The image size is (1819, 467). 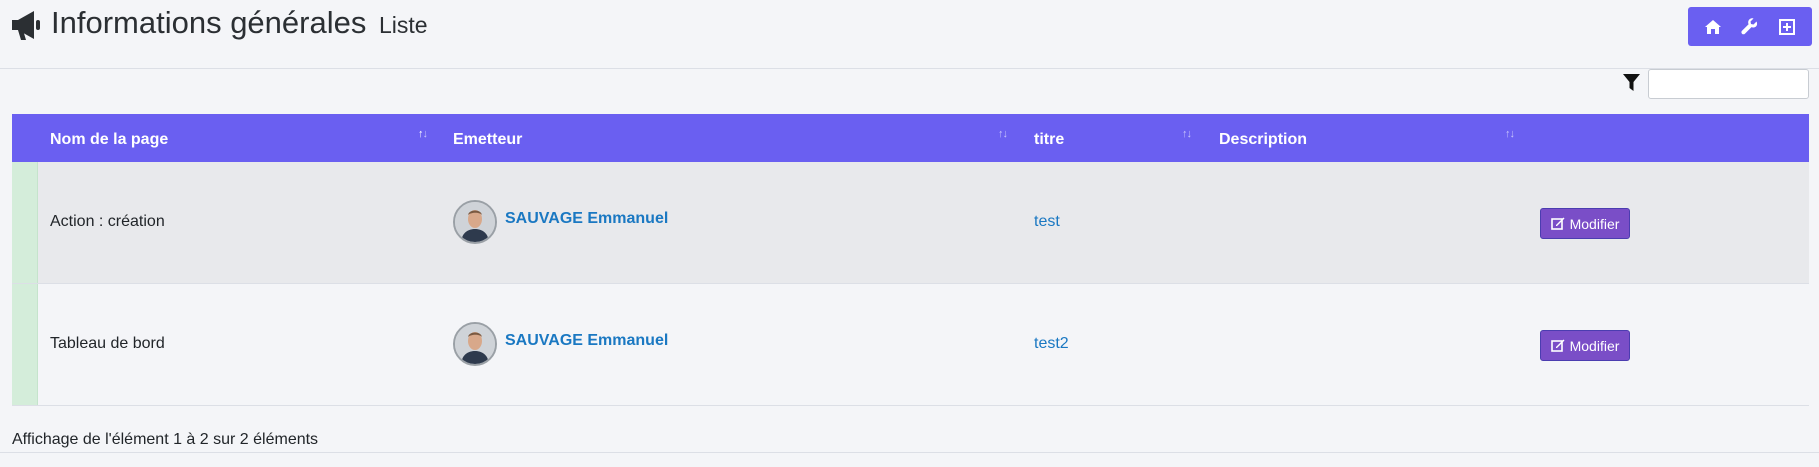 I want to click on filter-input, so click(x=1728, y=84).